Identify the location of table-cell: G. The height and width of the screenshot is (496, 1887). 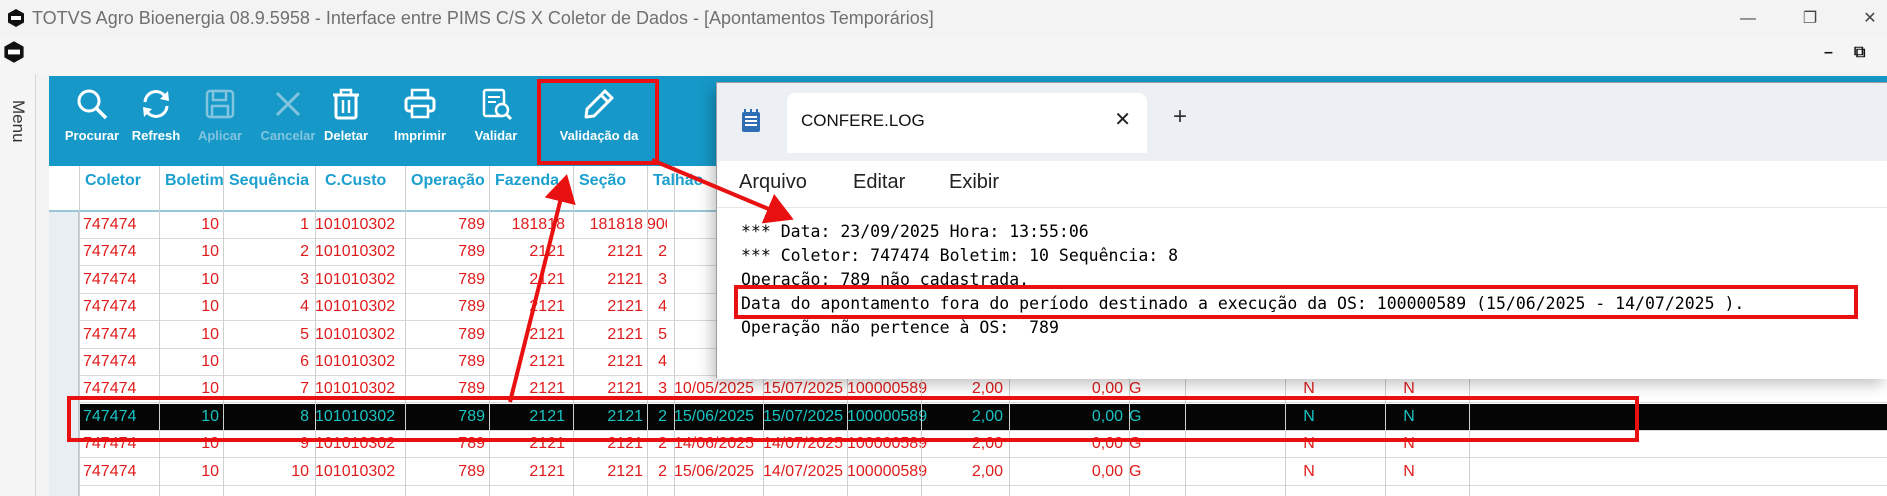
(1149, 472).